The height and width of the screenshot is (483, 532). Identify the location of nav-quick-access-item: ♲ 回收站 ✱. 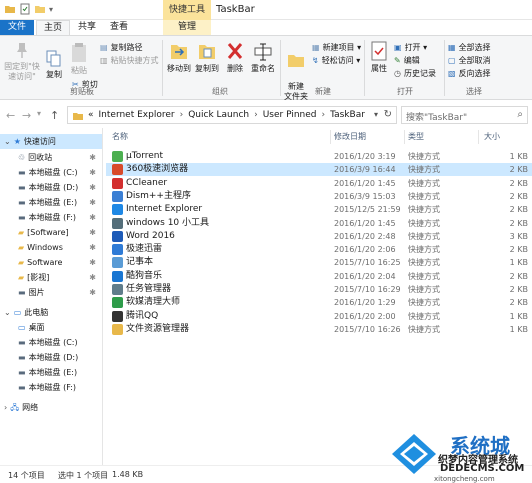
(60, 157).